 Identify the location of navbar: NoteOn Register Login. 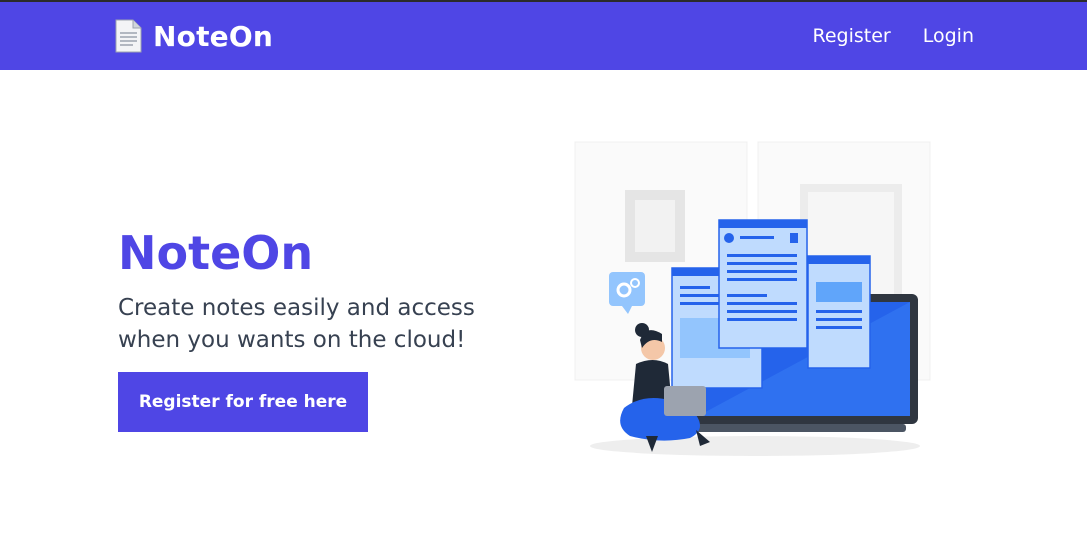
(543, 36).